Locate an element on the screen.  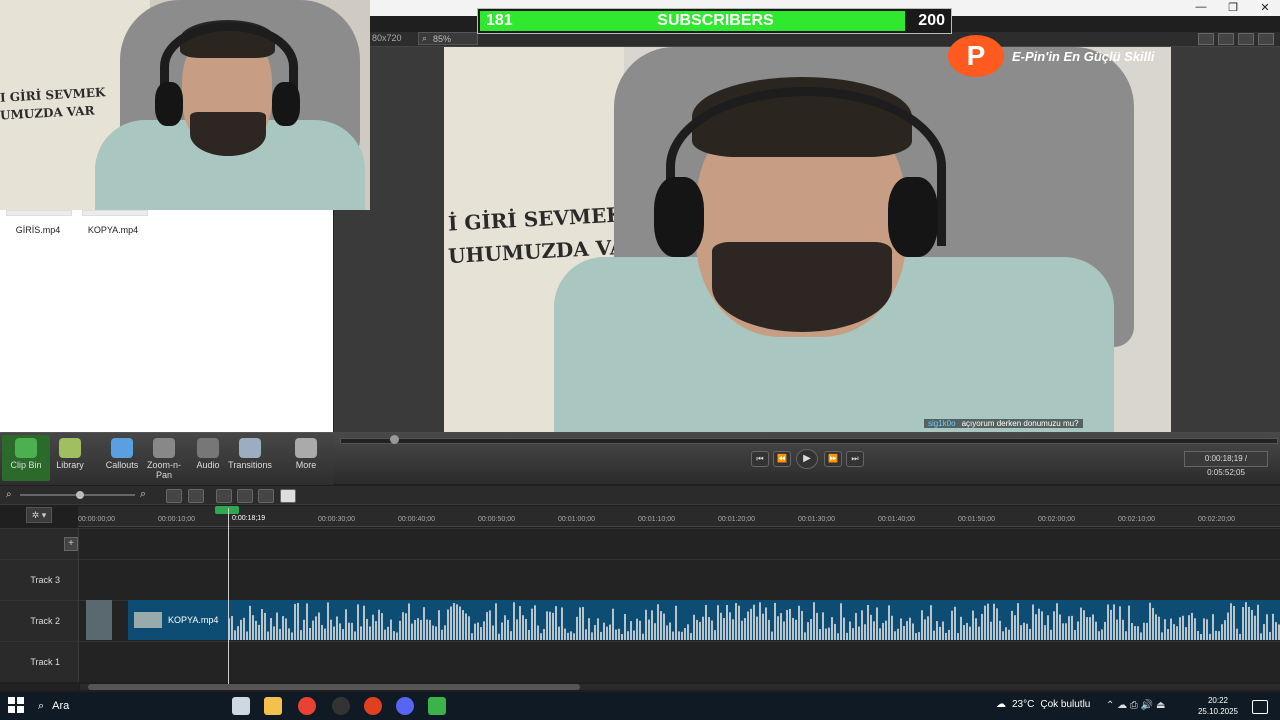
track-row: Track 1 is located at coordinates (640, 661).